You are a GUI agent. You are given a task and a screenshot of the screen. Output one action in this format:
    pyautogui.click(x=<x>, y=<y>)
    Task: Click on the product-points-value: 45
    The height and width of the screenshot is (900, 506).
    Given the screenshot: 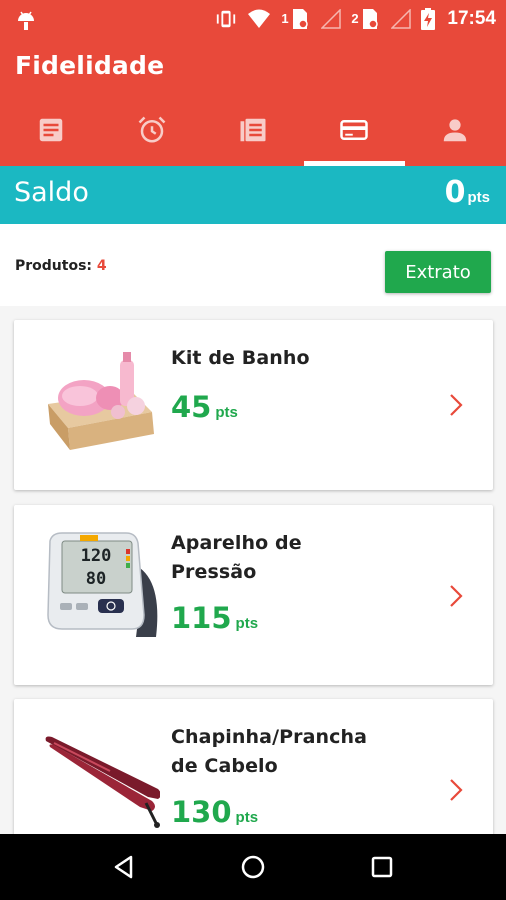 What is the action you would take?
    pyautogui.click(x=191, y=407)
    